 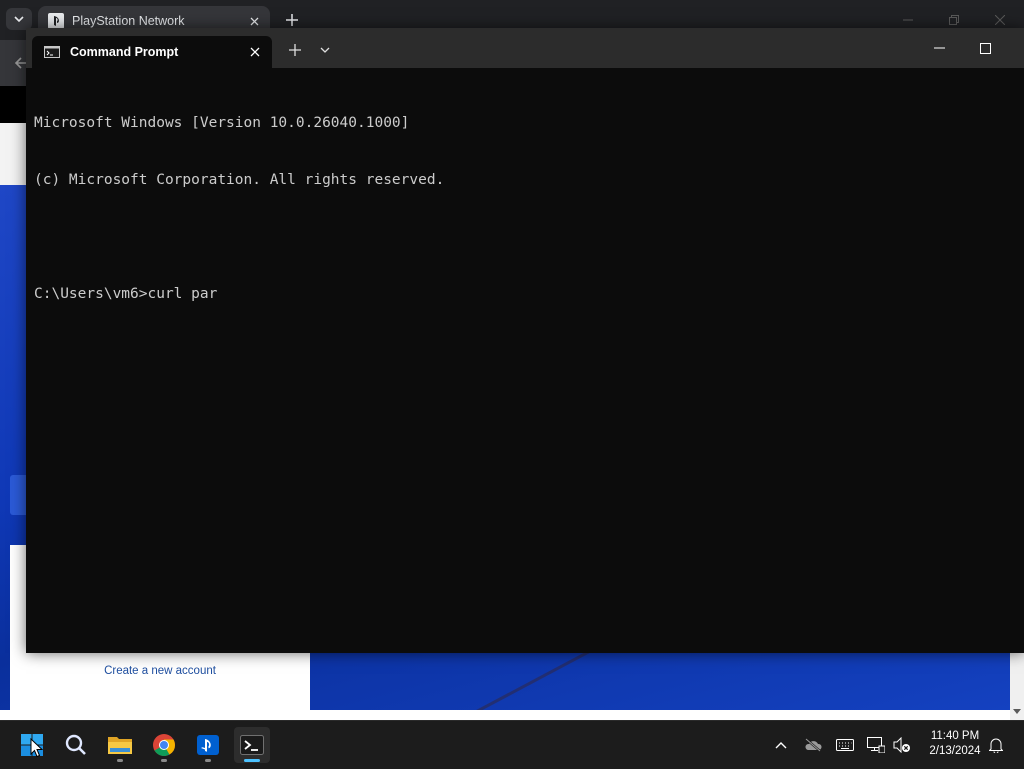 What do you see at coordinates (160, 671) in the screenshot?
I see `create-account-link: Create a new account` at bounding box center [160, 671].